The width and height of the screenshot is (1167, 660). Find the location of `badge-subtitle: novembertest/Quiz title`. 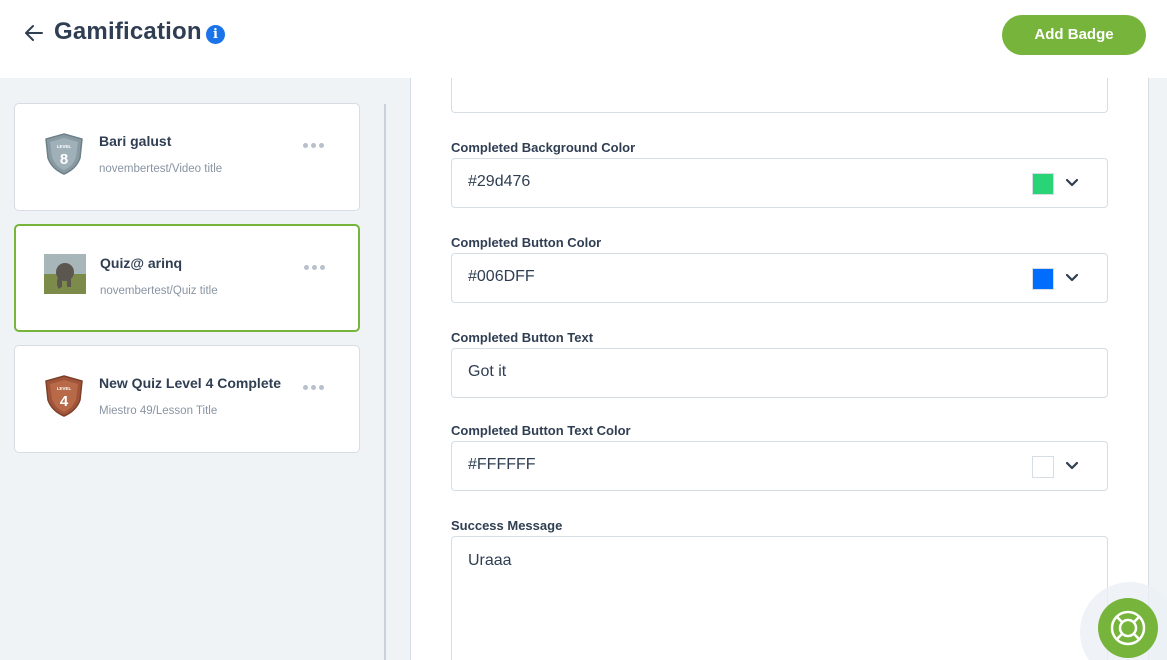

badge-subtitle: novembertest/Quiz title is located at coordinates (159, 291).